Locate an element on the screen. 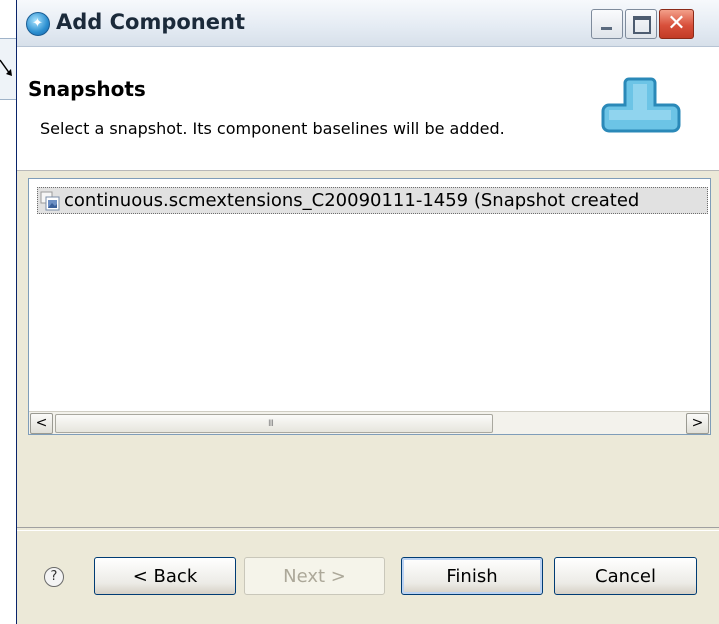 The height and width of the screenshot is (624, 719). page-title: Snapshots is located at coordinates (87, 89).